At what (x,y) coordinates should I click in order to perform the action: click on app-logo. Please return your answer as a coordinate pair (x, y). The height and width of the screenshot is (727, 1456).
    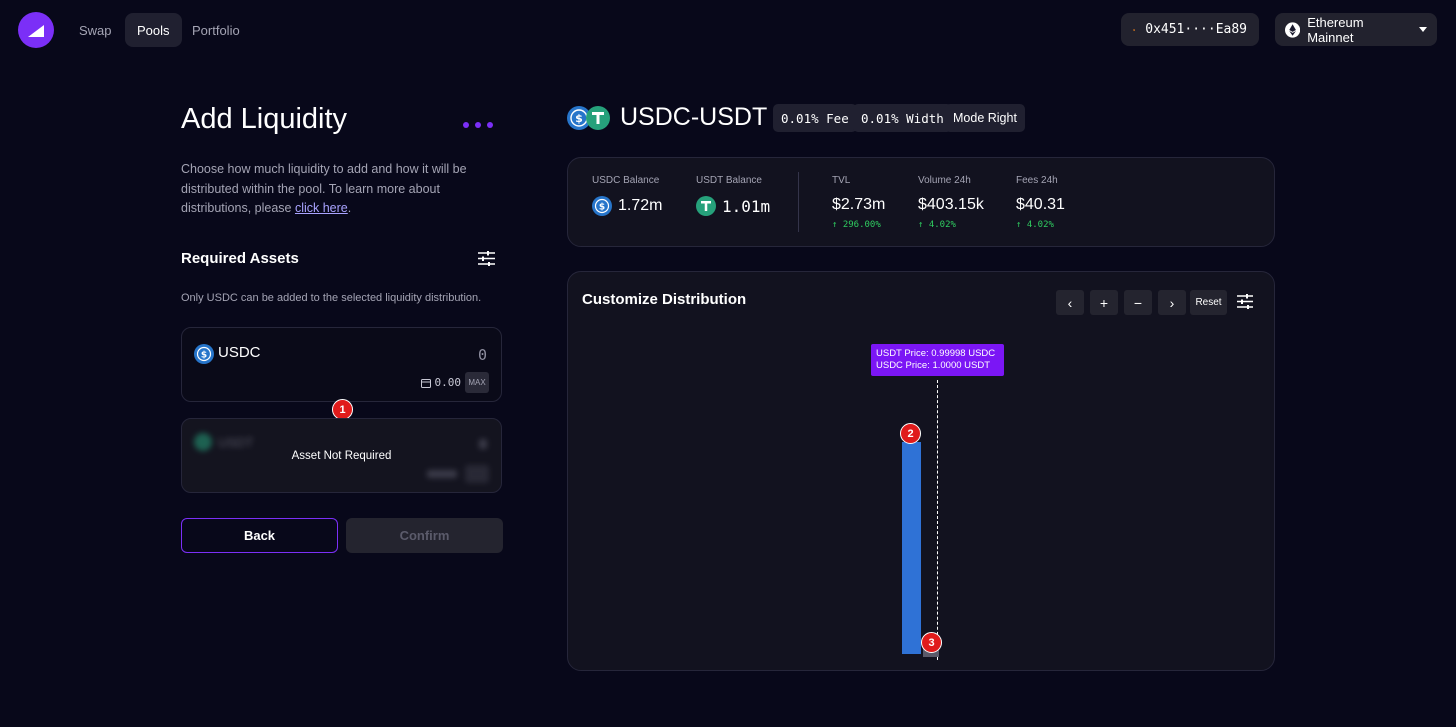
    Looking at the image, I should click on (36, 30).